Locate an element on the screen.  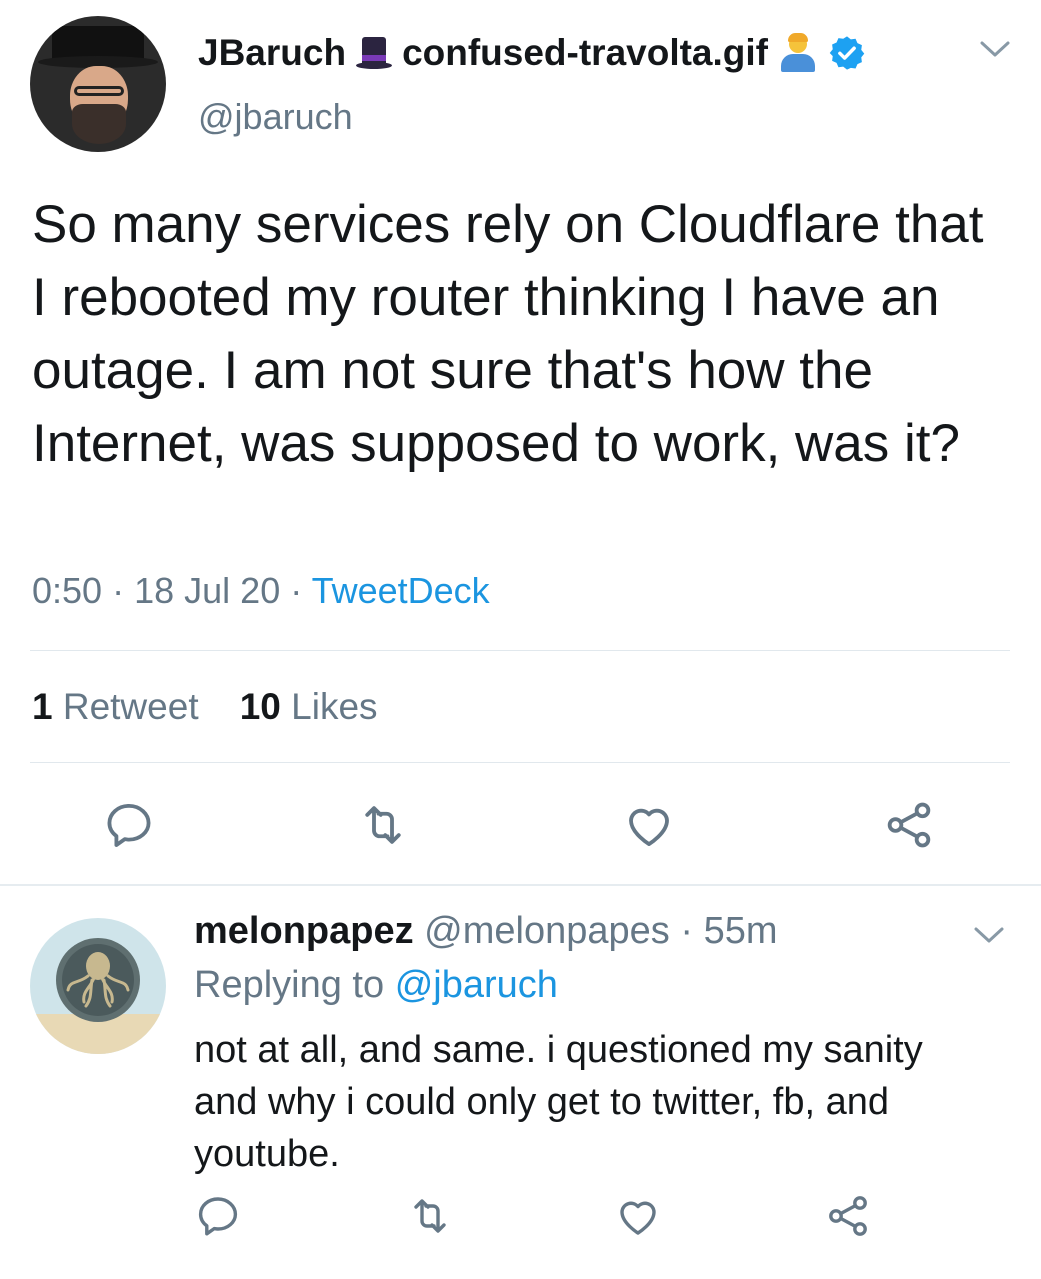
author-name-row: JBaruch confused-travolta.gif is located at coordinates (532, 53).